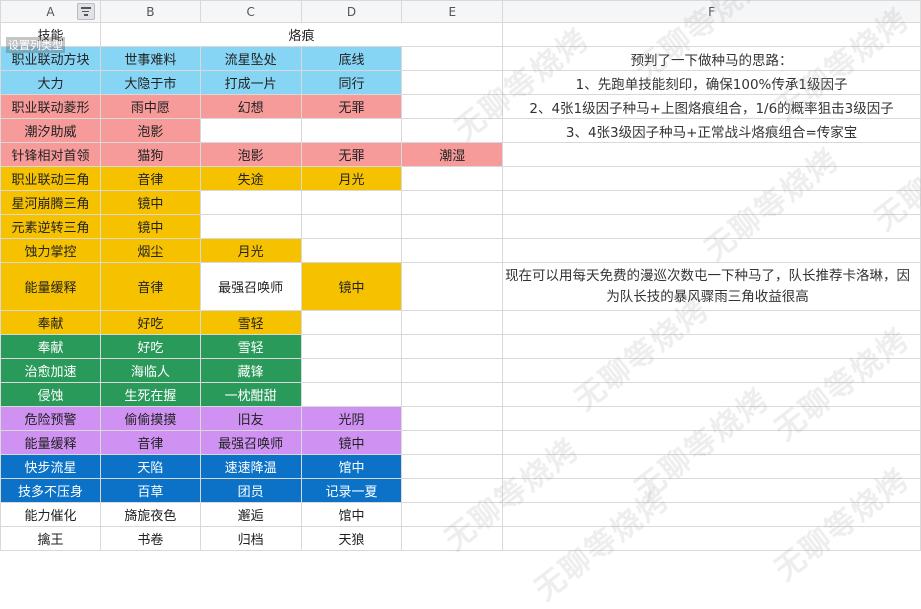 This screenshot has width=921, height=609. Describe the element at coordinates (250, 286) in the screenshot. I see `grid-cell: 最强召唤师` at that location.